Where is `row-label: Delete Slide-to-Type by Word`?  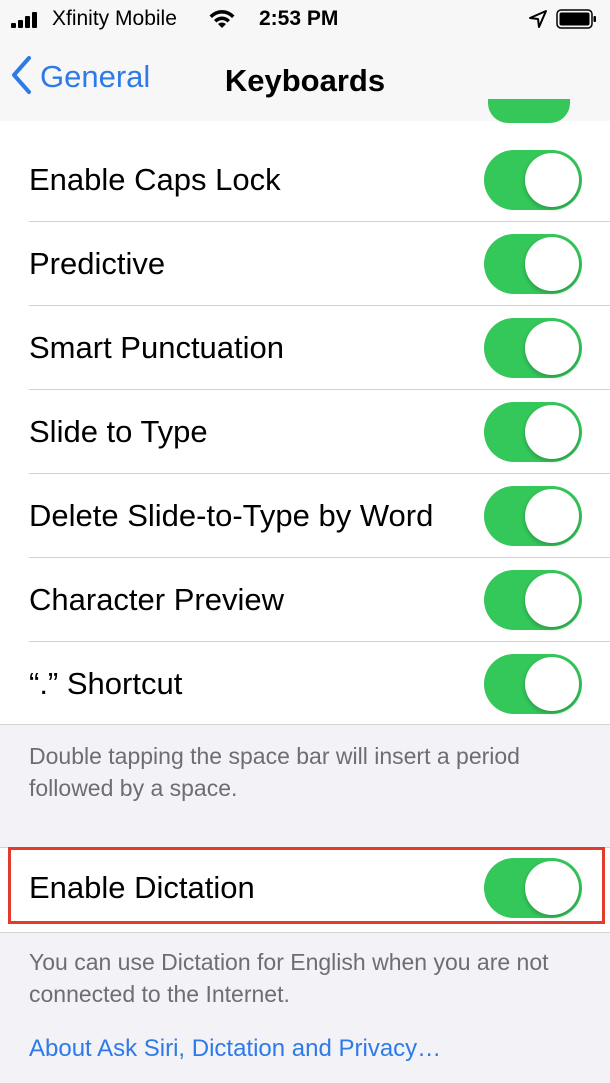 row-label: Delete Slide-to-Type by Word is located at coordinates (231, 515).